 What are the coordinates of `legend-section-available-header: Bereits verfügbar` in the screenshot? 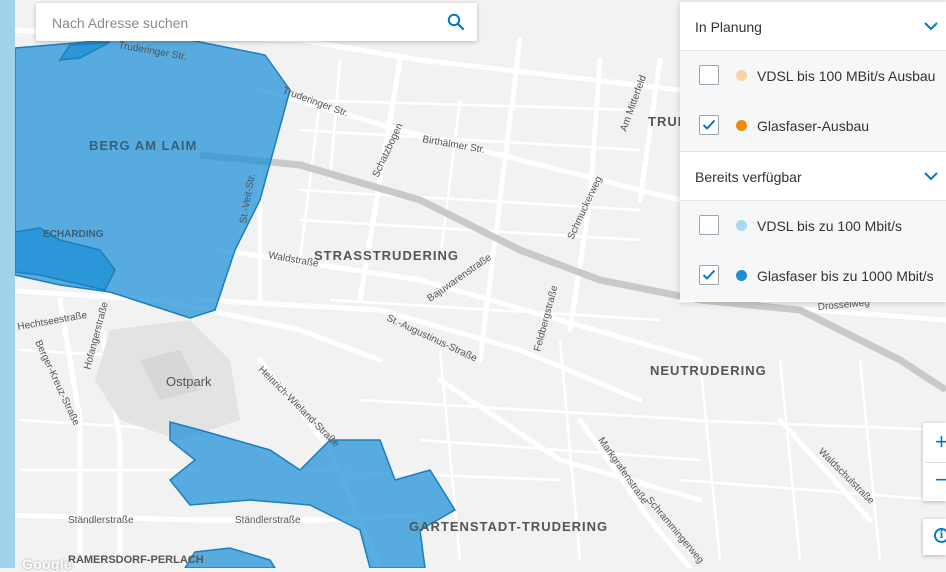 It's located at (813, 176).